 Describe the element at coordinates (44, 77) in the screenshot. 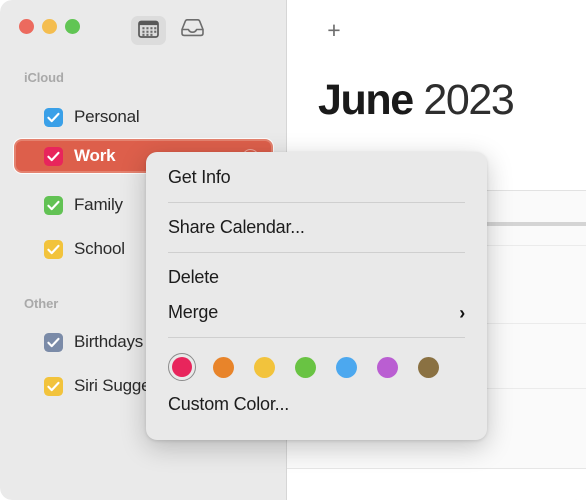

I see `sidebar-section-icloud-title: iCloud` at that location.